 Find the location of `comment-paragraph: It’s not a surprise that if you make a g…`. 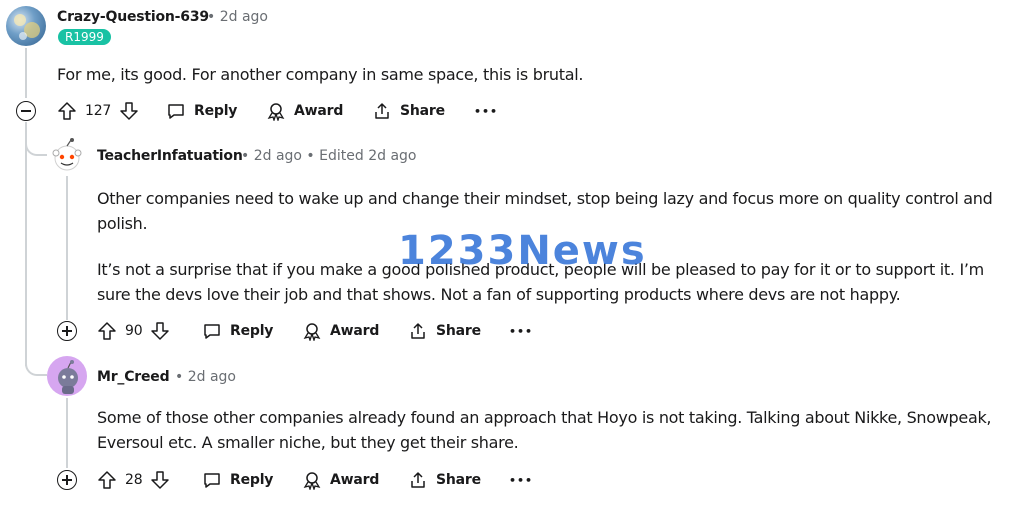

comment-paragraph: It’s not a surprise that if you make a g… is located at coordinates (540, 282).